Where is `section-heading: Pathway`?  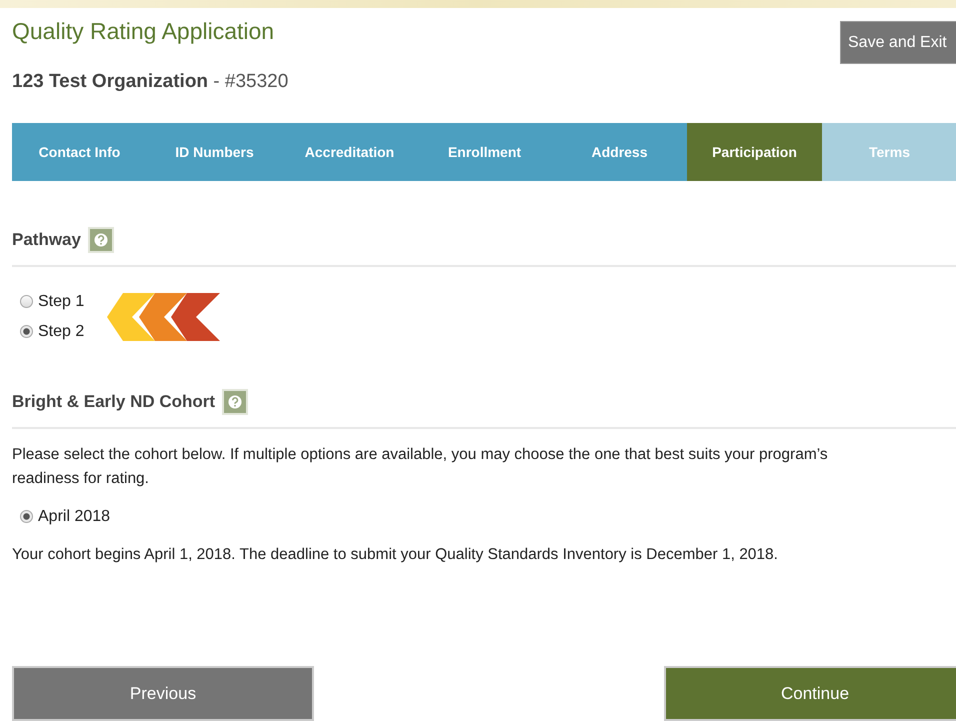 section-heading: Pathway is located at coordinates (46, 240).